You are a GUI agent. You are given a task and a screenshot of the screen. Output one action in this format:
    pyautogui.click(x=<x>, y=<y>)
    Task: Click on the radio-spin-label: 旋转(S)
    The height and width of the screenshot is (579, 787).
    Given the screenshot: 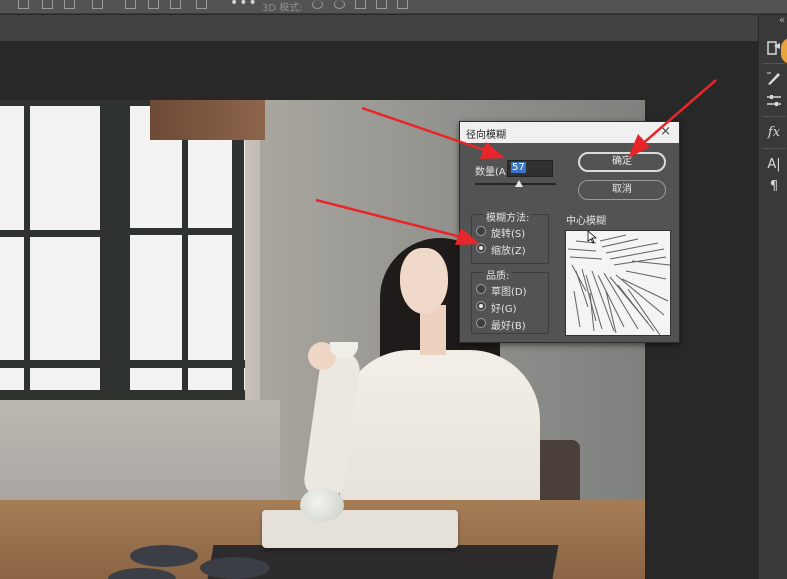 What is the action you would take?
    pyautogui.click(x=508, y=234)
    